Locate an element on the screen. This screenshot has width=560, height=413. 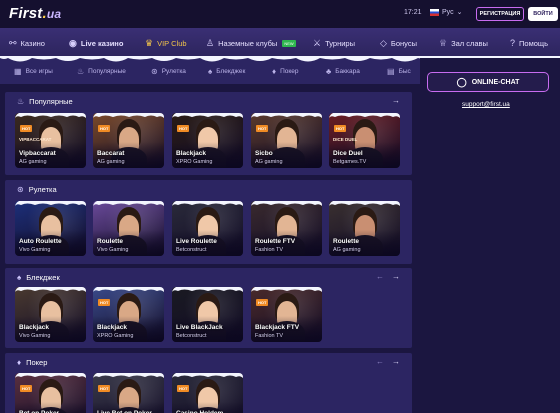
nav-item-help: ? Помощь is located at coordinates (529, 43).